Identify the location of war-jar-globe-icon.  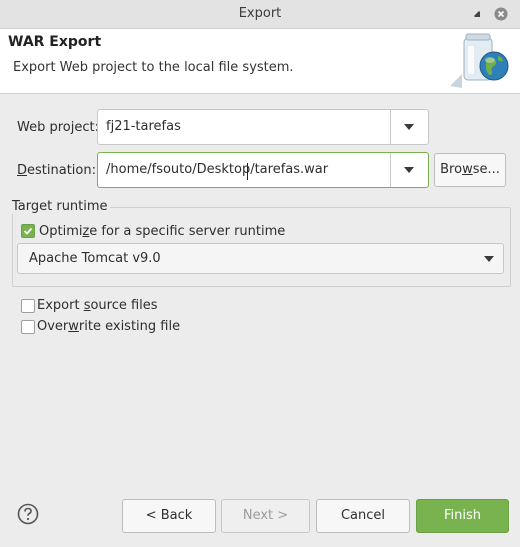
(479, 60).